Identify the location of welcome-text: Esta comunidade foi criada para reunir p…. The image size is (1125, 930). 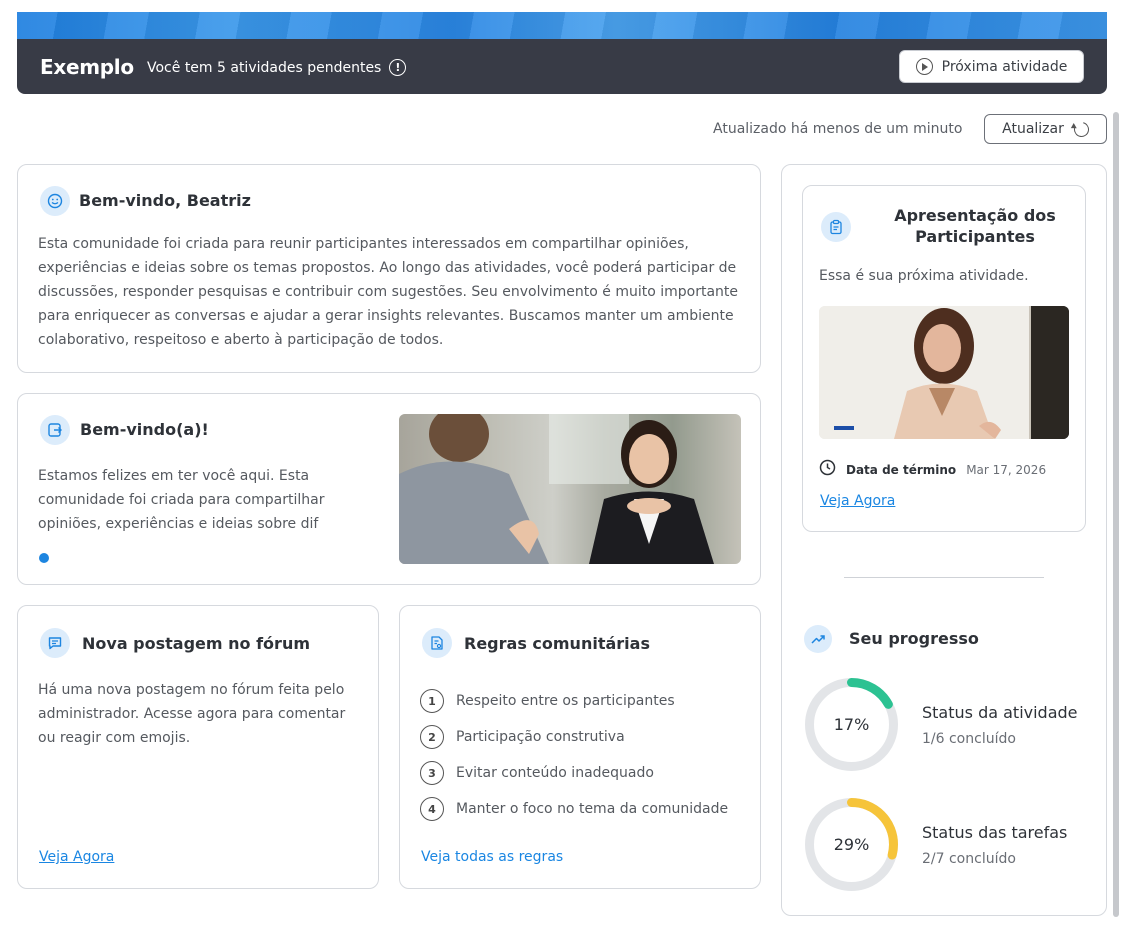
(388, 292).